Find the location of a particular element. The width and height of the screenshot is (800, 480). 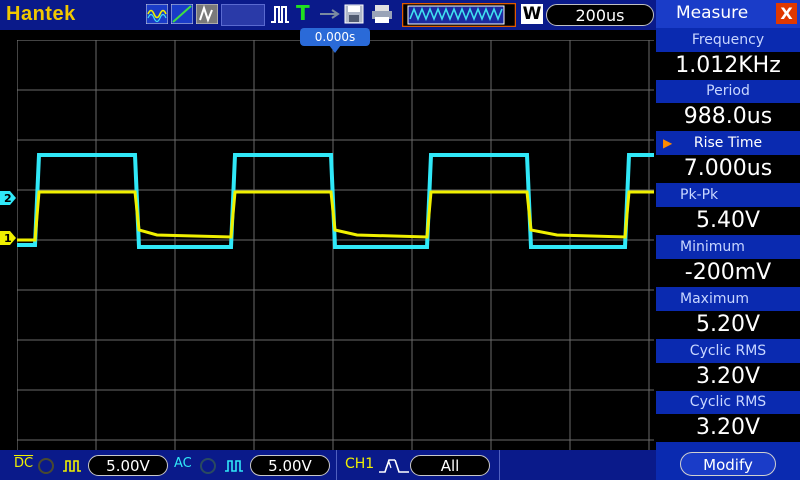

t-icon: T is located at coordinates (303, 13).